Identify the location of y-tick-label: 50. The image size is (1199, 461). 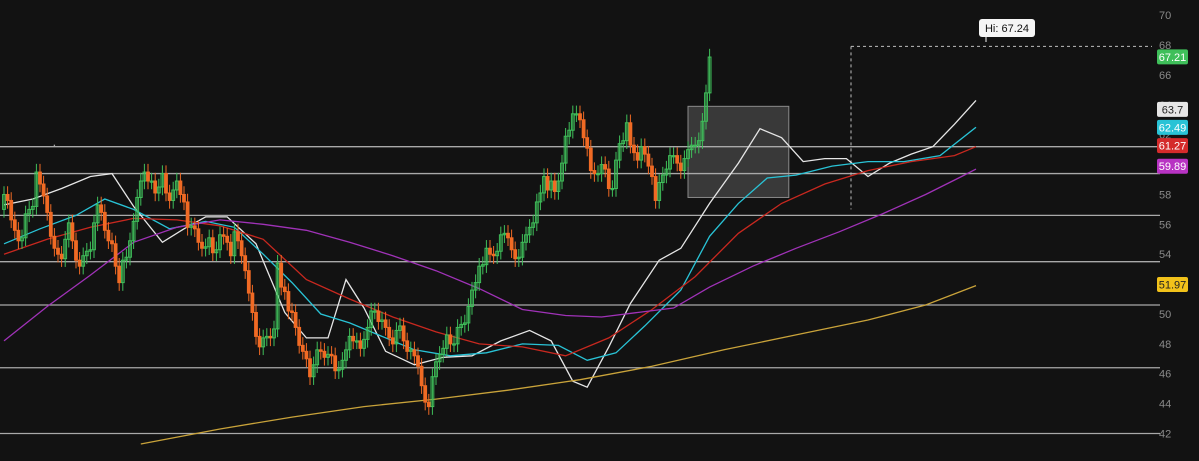
(1165, 315).